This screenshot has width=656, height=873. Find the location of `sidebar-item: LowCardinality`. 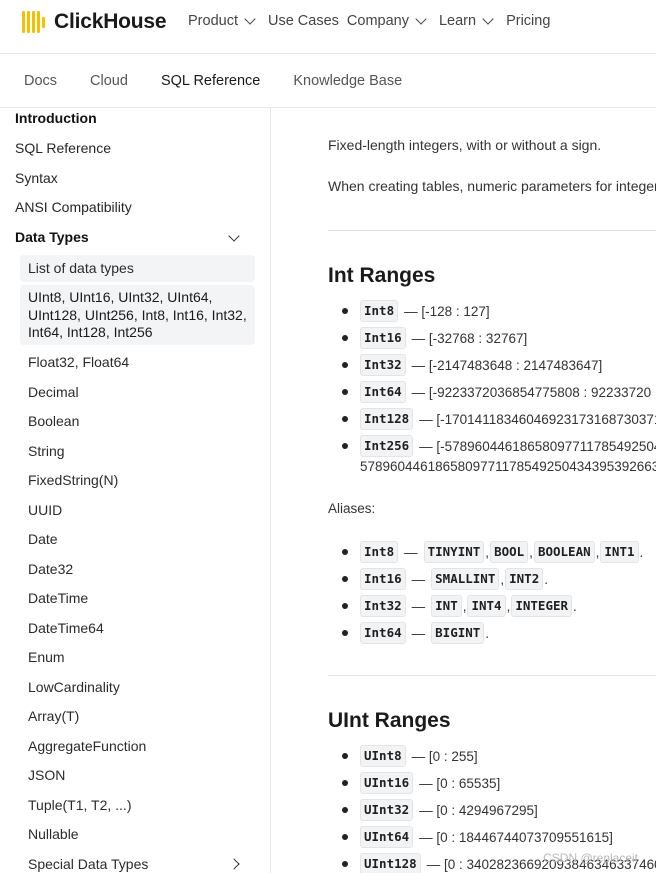

sidebar-item: LowCardinality is located at coordinates (74, 687).